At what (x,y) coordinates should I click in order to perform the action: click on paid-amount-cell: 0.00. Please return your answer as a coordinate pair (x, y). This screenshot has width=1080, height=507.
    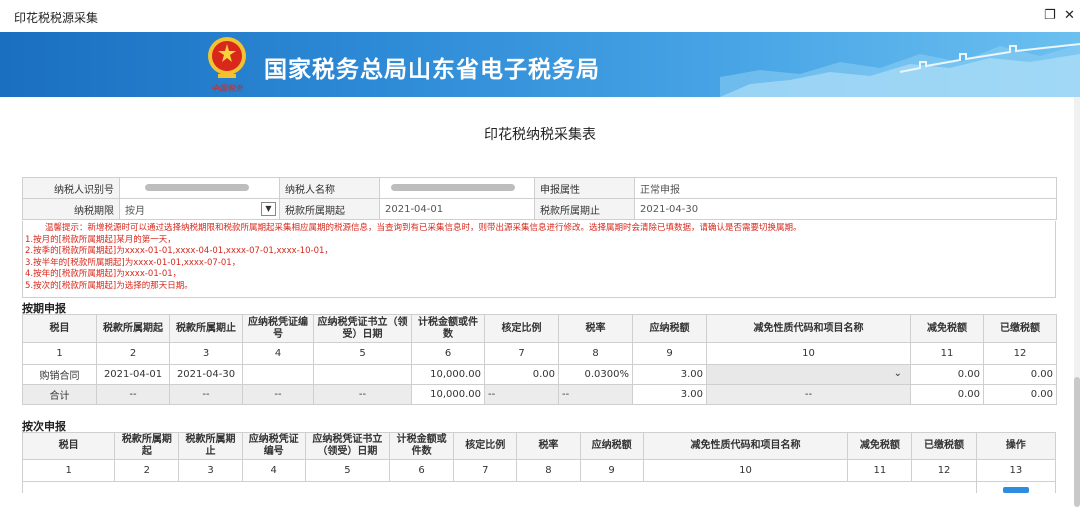
    Looking at the image, I should click on (1020, 374).